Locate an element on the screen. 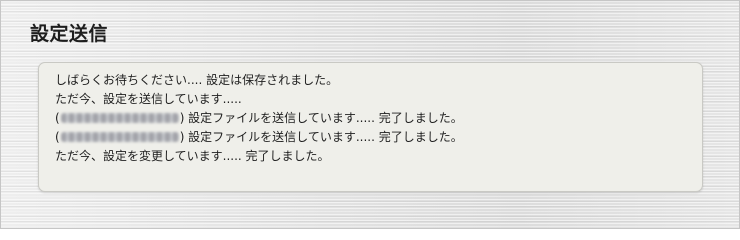 This screenshot has width=740, height=240. log-line-changing-settings: ただ今、設定を変更しています..... 完了しました。 is located at coordinates (192, 156).